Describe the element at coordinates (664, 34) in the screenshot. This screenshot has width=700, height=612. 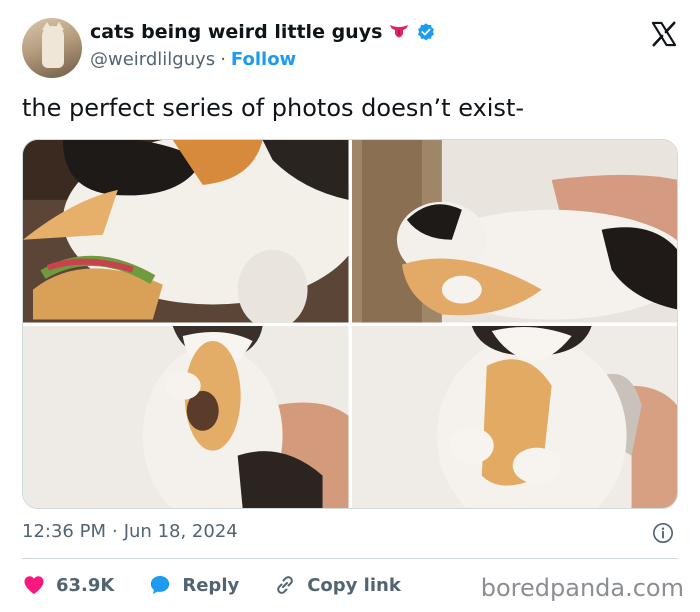
I see `x-logo-icon` at that location.